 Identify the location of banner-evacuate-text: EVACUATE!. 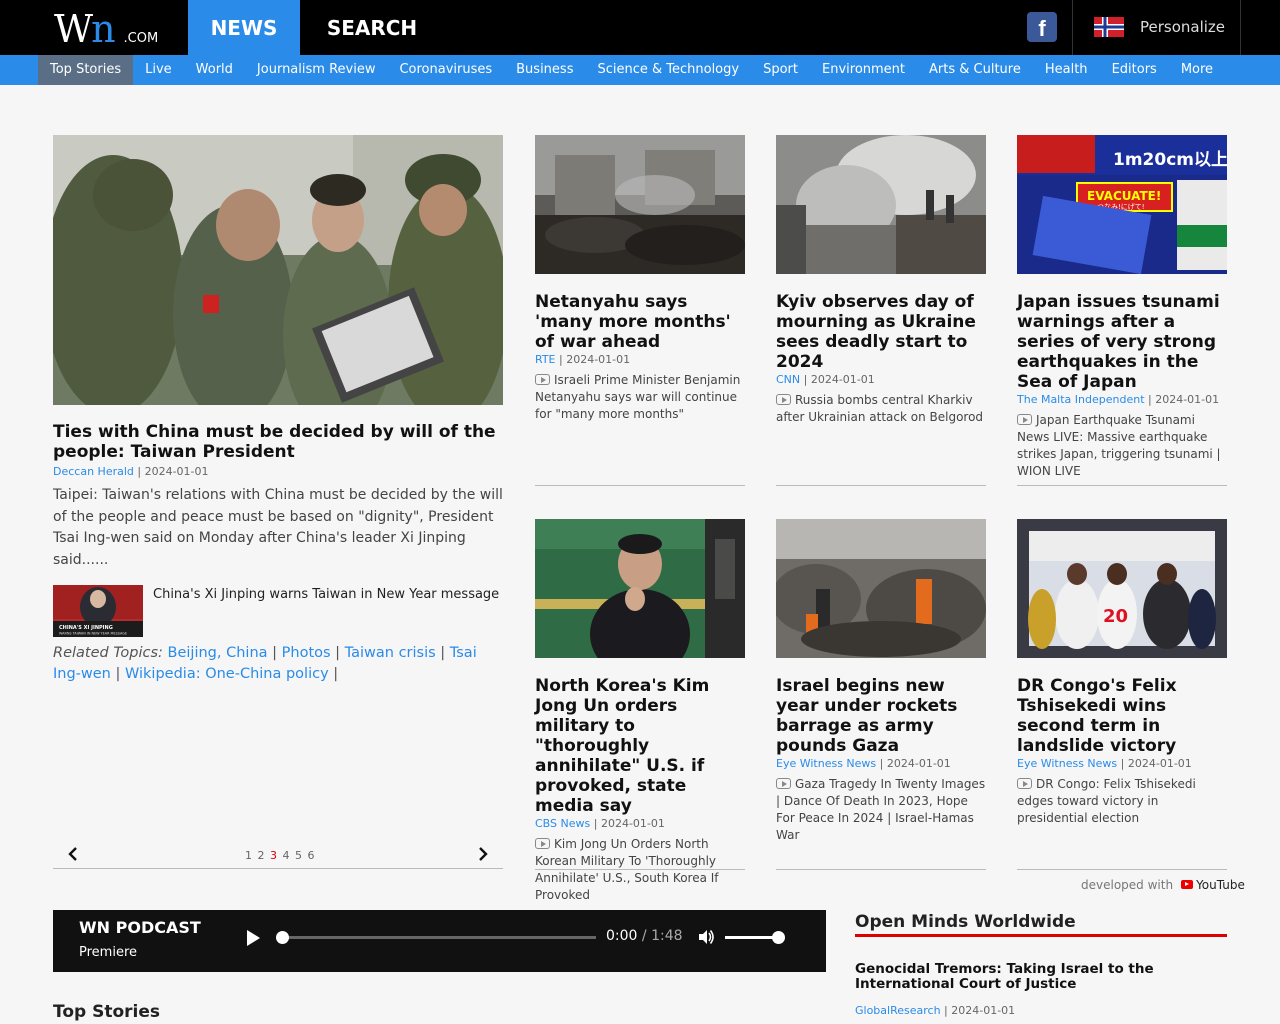
(1124, 196).